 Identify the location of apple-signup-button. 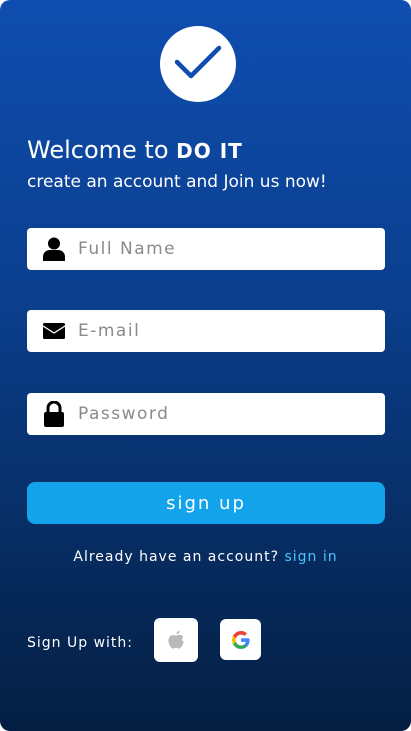
(176, 640).